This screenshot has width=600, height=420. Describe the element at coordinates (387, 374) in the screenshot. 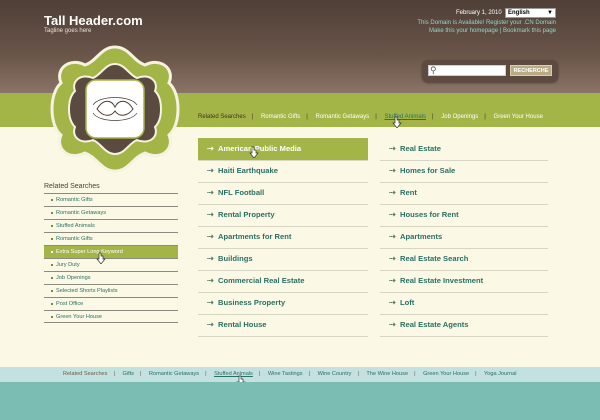

I see `footer-nav-item: The Wine House` at that location.